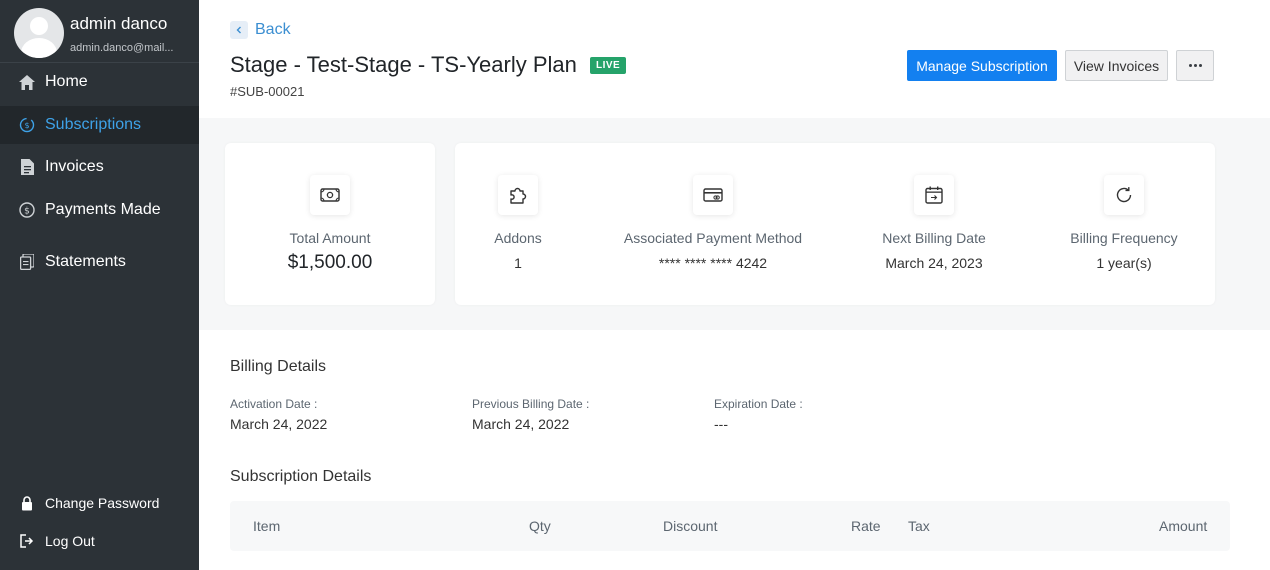 The image size is (1270, 570). I want to click on expiration-date-value: ---, so click(721, 424).